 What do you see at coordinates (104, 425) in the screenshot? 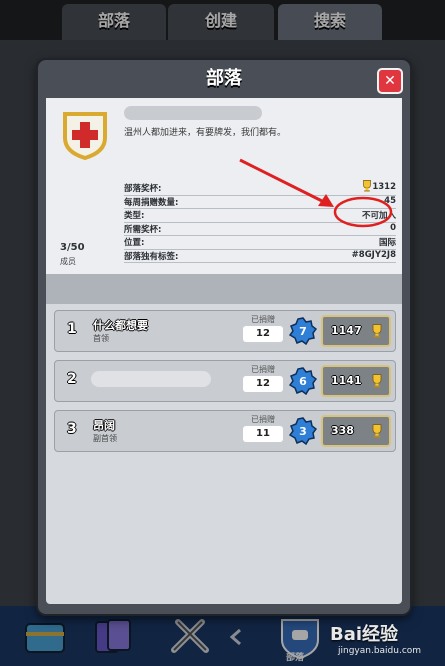
I see `member-name: 昂阔` at bounding box center [104, 425].